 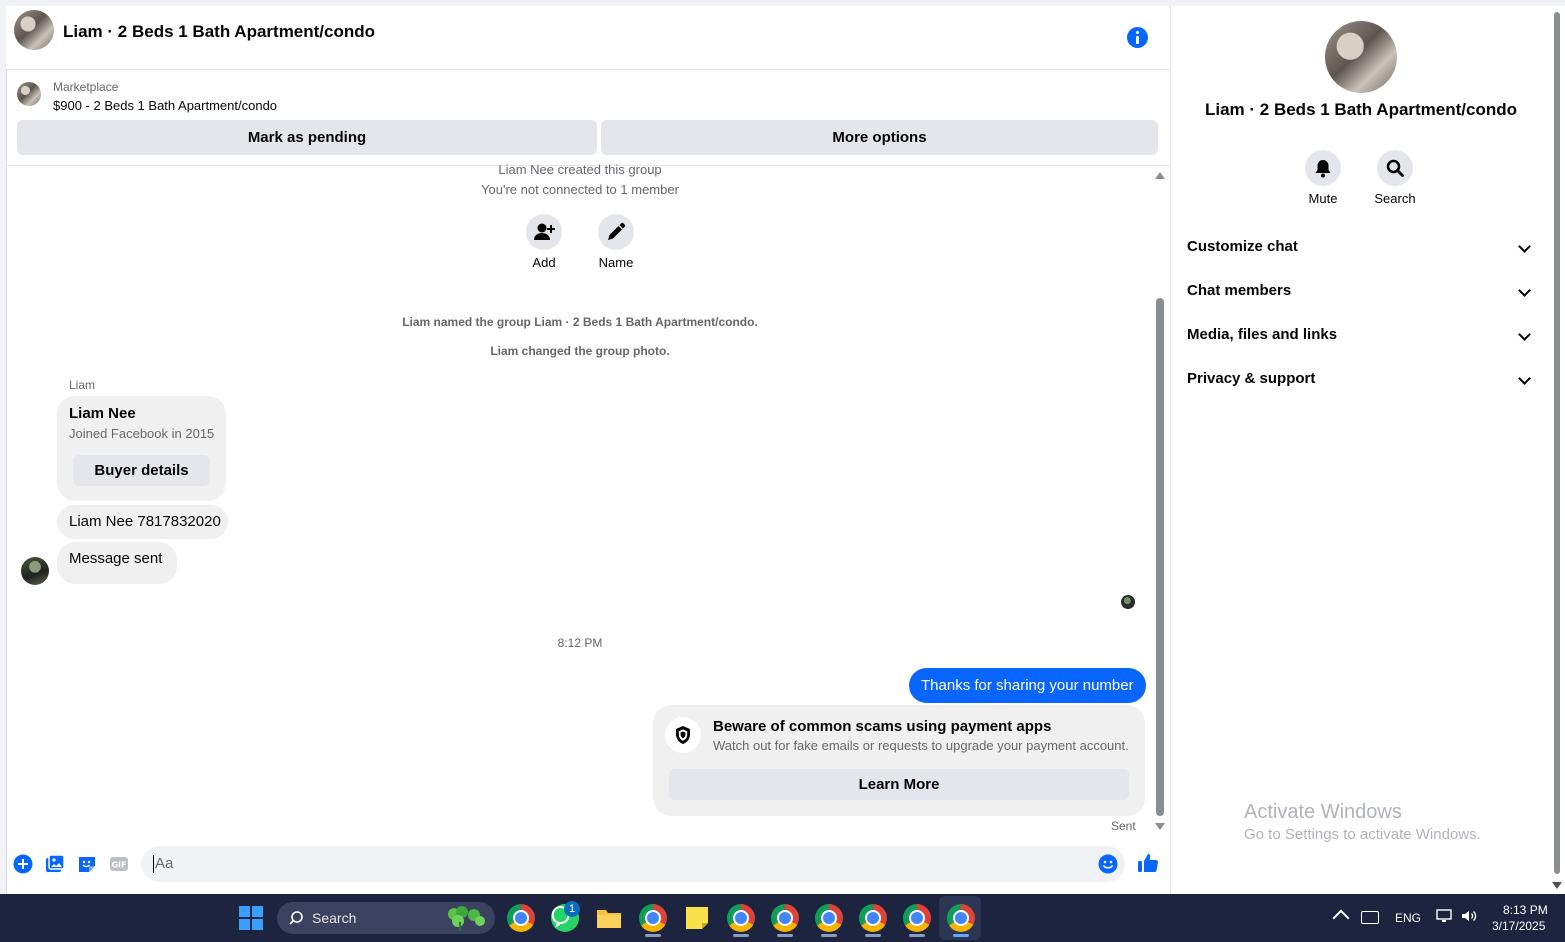 I want to click on sticky-notes-icon, so click(x=697, y=918).